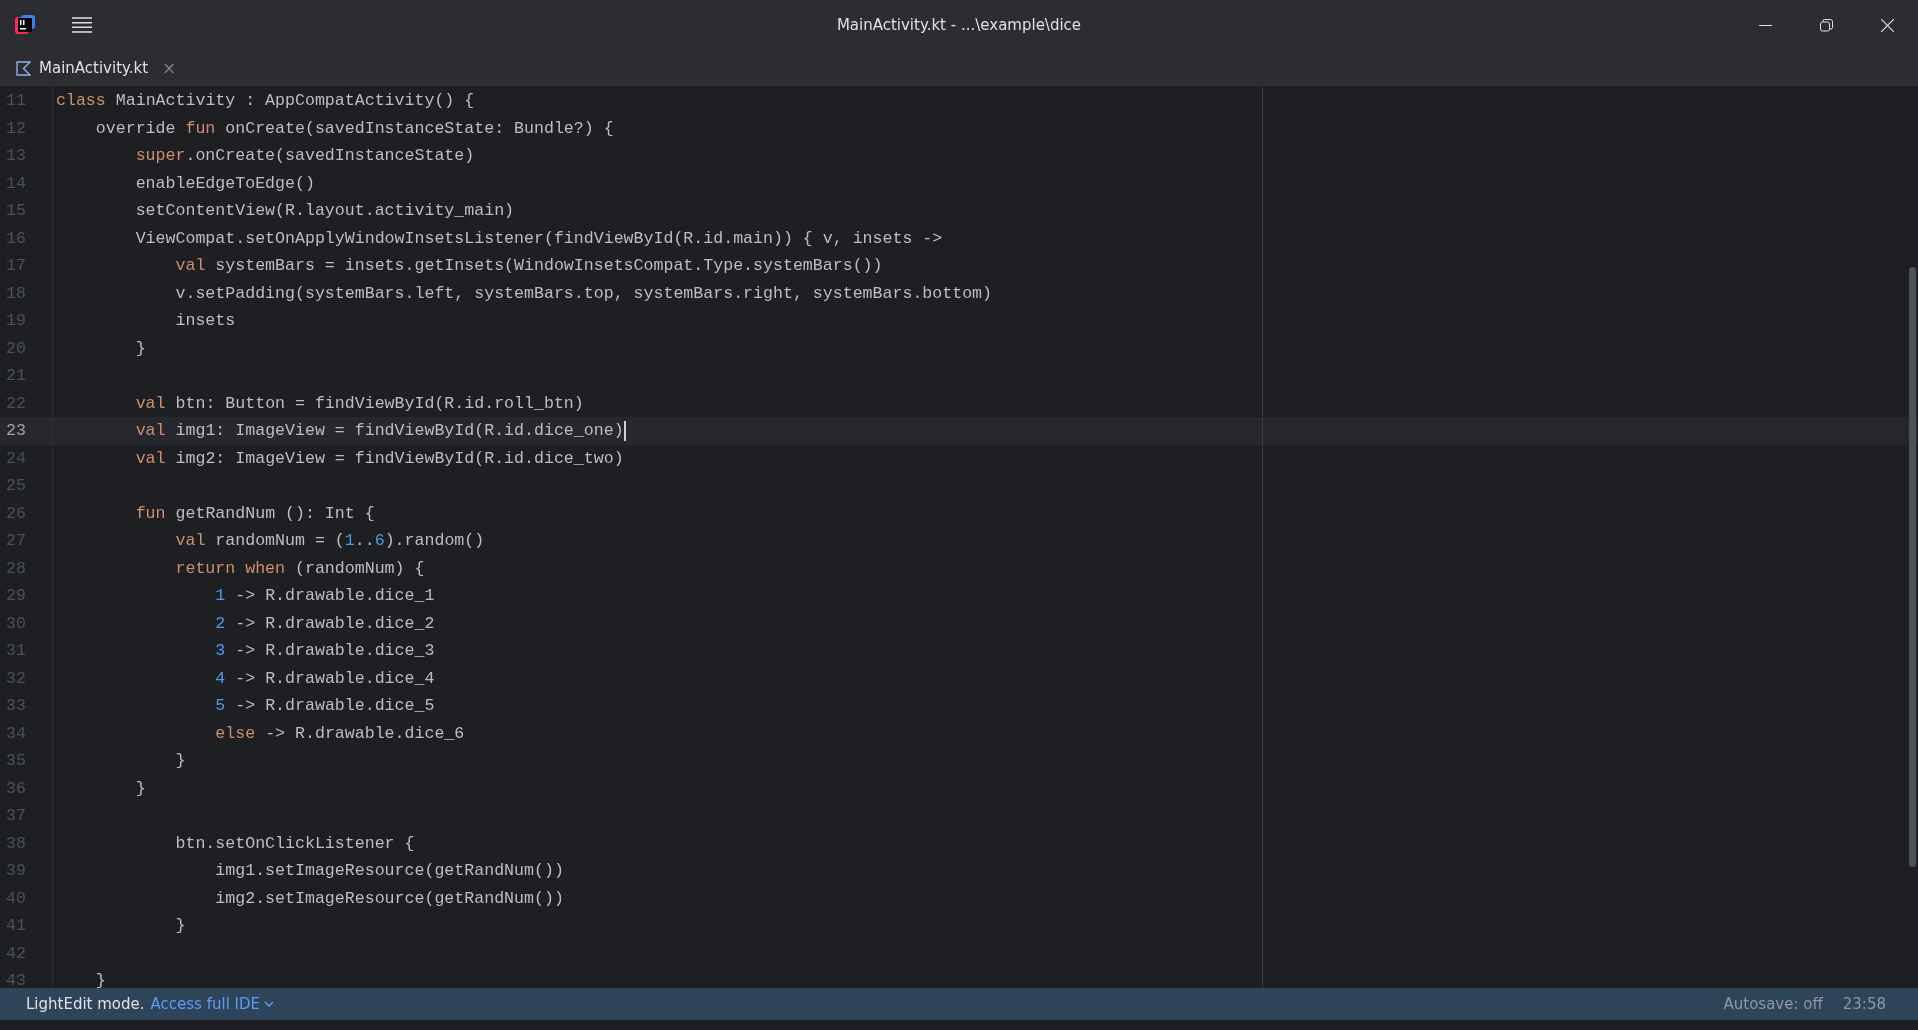 The image size is (1918, 1030). I want to click on mode-label: LightEdit mode., so click(85, 1004).